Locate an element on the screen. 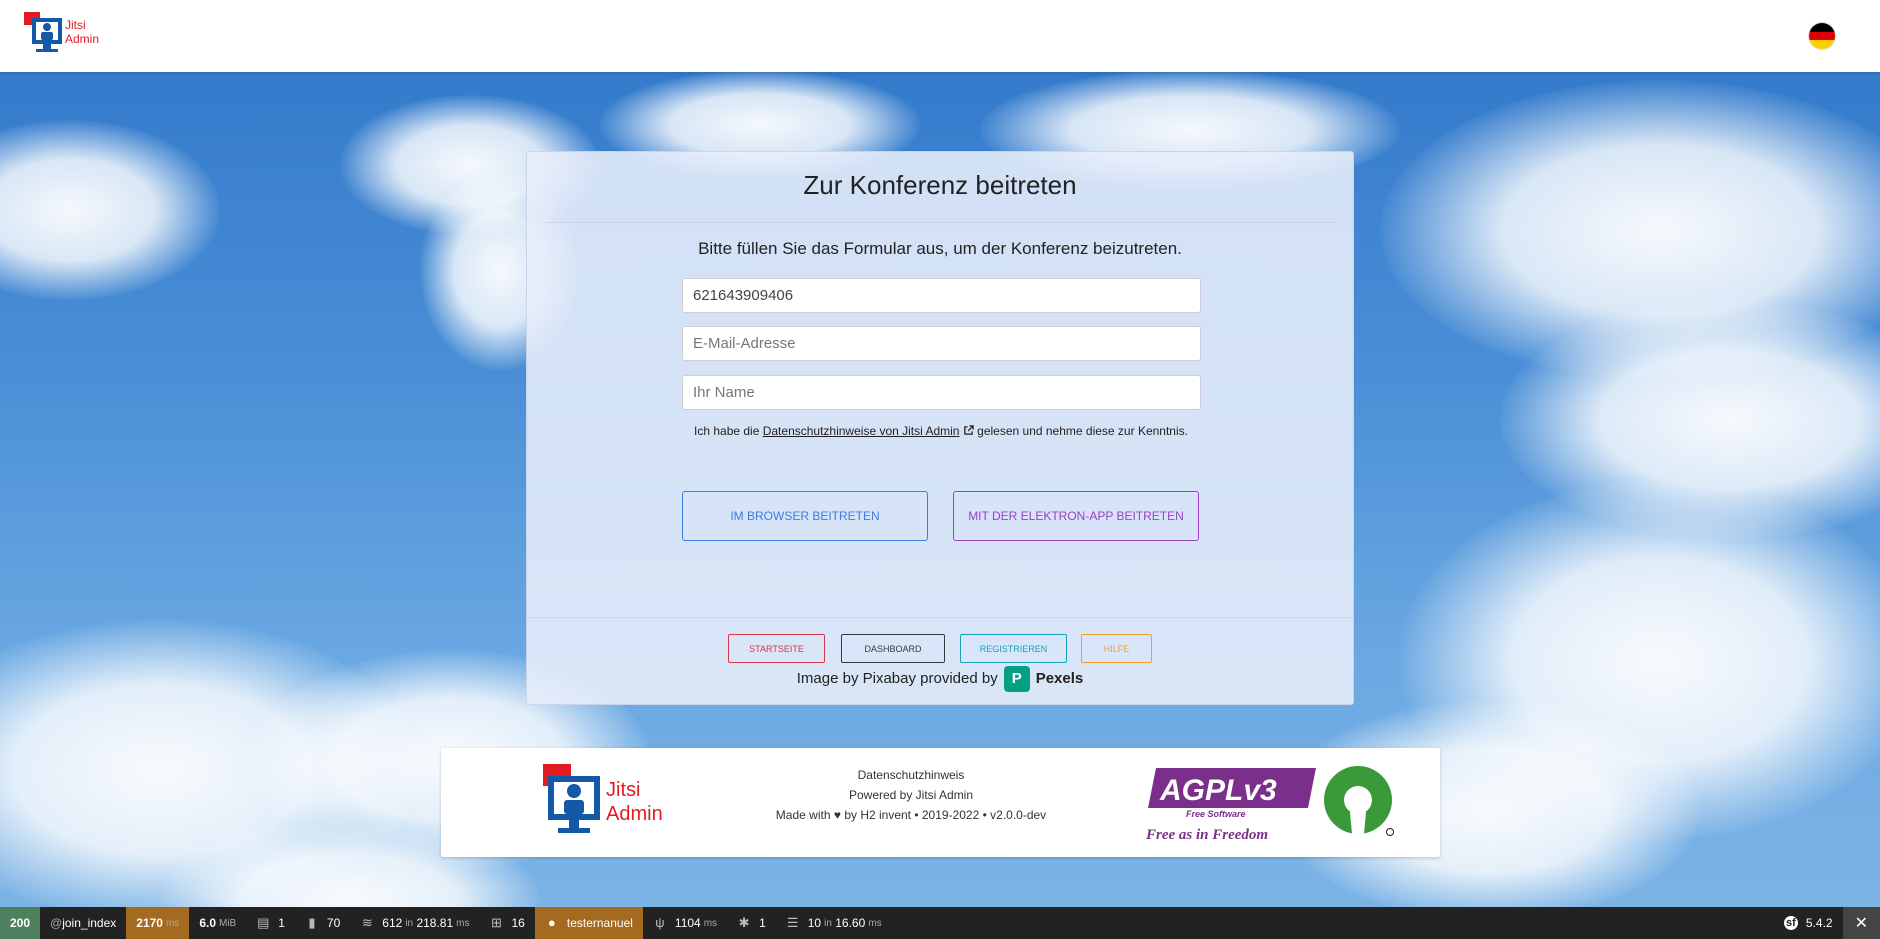  conference-id-field is located at coordinates (941, 295).